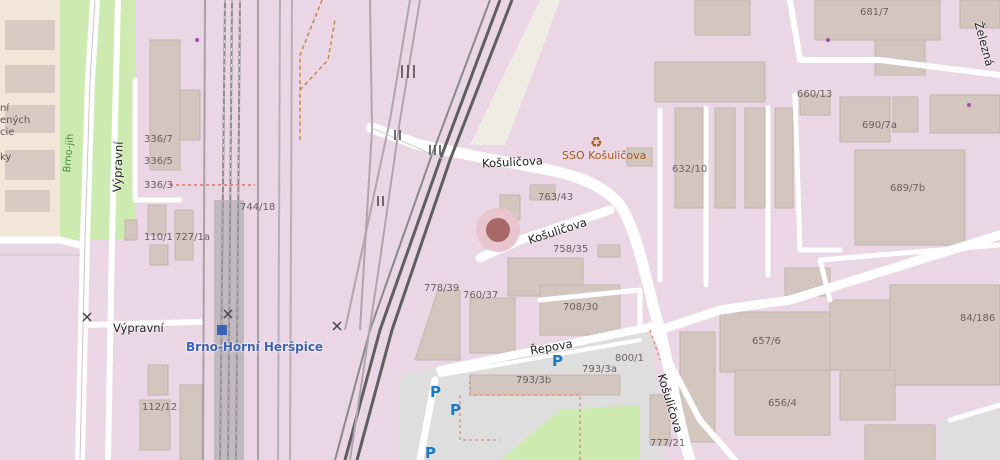  I want to click on house-number: 793/3b, so click(534, 380).